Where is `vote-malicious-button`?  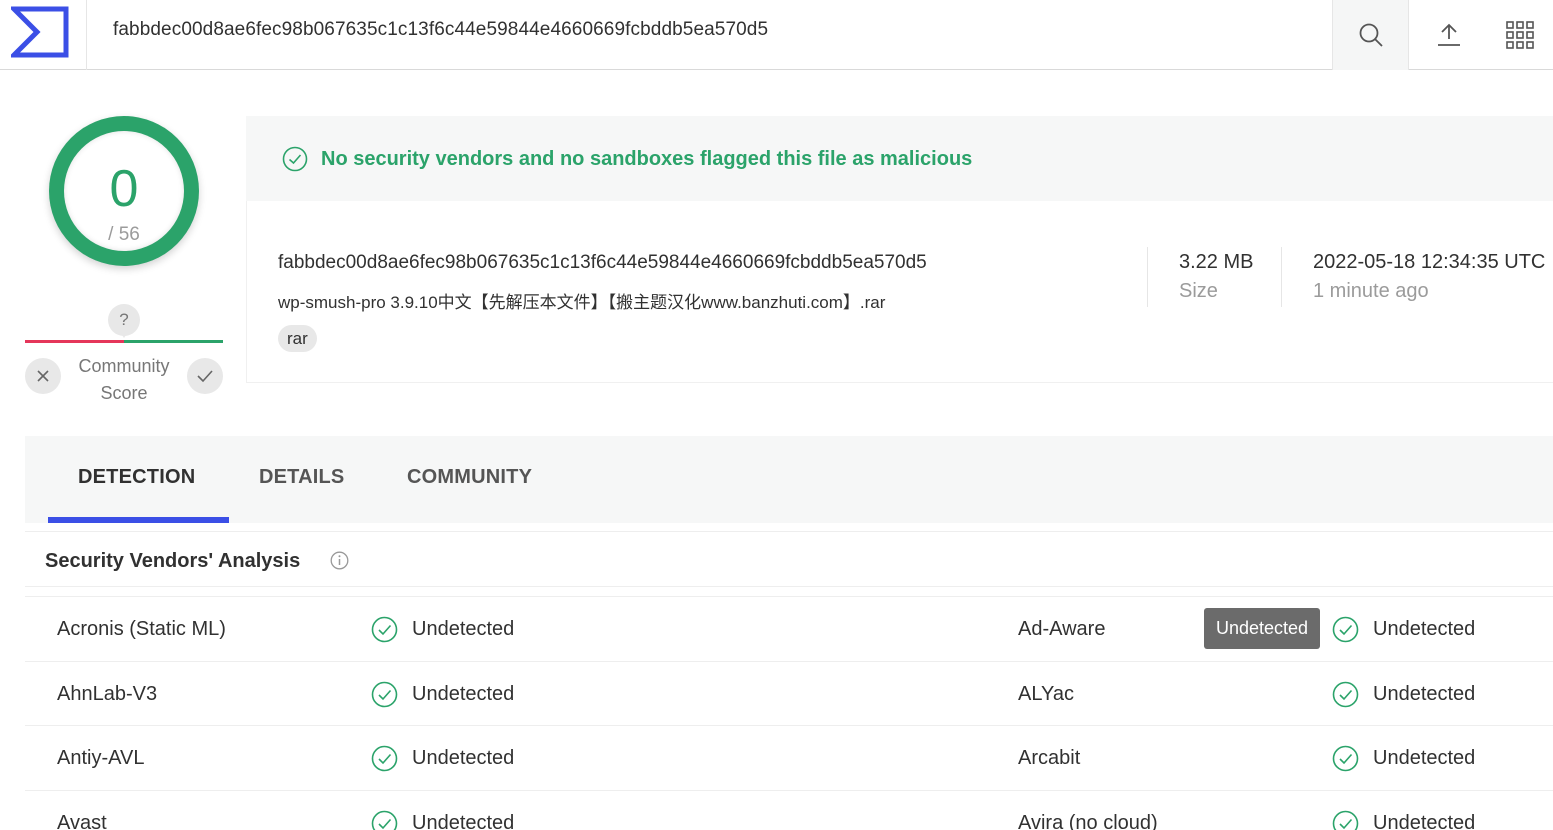
vote-malicious-button is located at coordinates (43, 376).